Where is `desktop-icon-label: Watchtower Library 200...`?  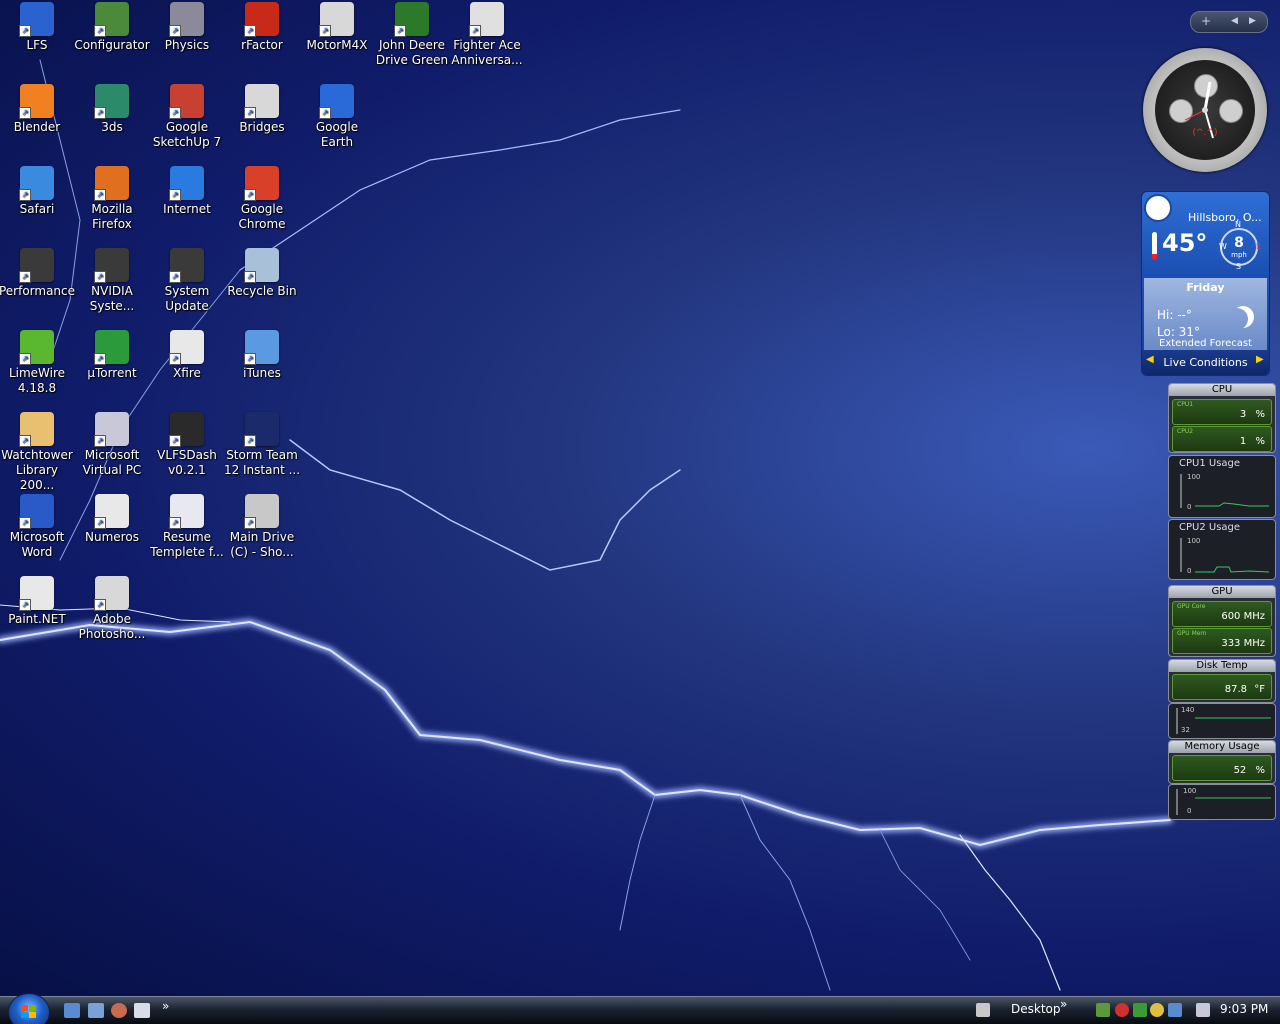 desktop-icon-label: Watchtower Library 200... is located at coordinates (37, 470).